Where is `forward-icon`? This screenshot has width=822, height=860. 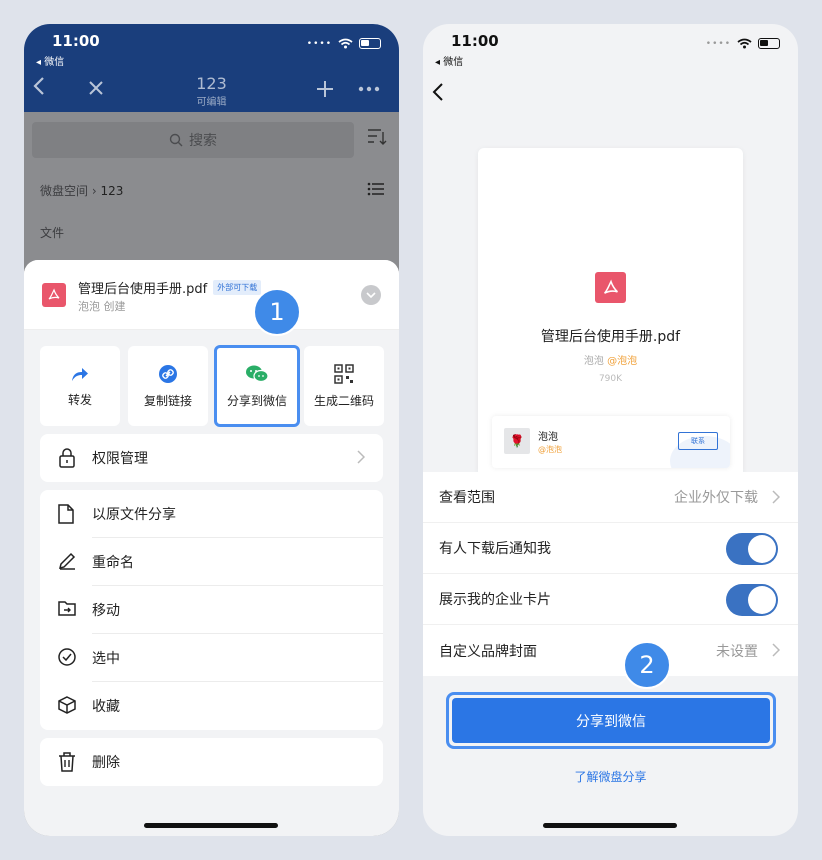
forward-icon is located at coordinates (80, 374).